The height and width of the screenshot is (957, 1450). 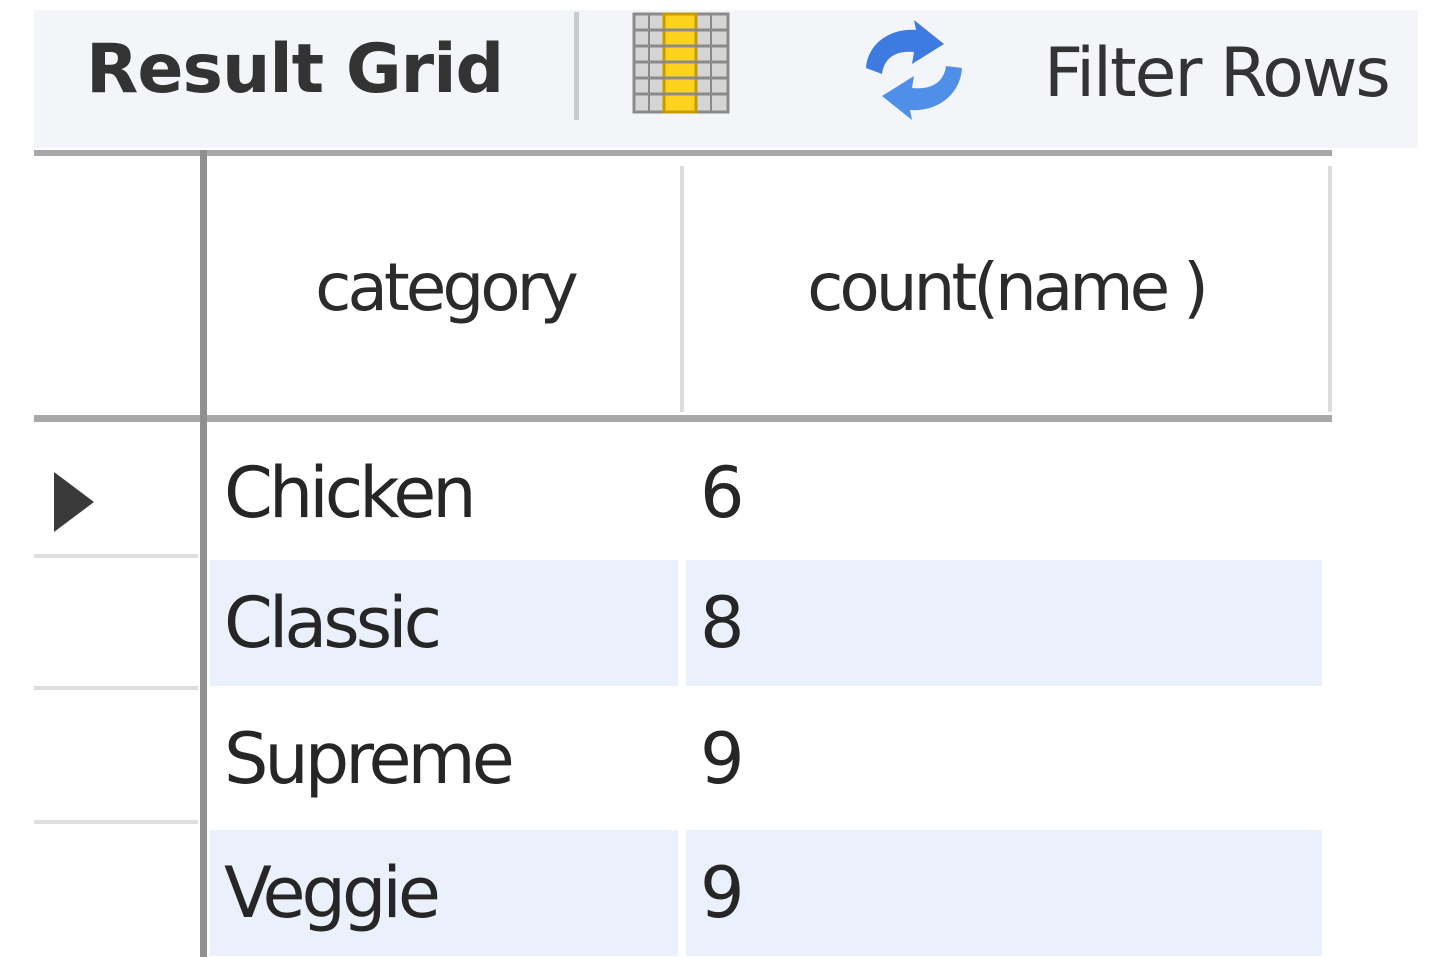 What do you see at coordinates (576, 66) in the screenshot?
I see `toolbar-separator` at bounding box center [576, 66].